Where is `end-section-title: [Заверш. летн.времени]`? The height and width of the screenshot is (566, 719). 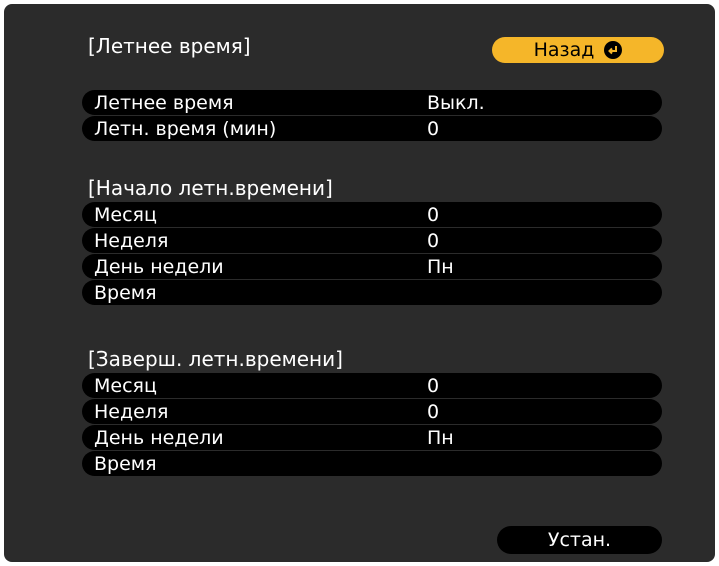 end-section-title: [Заверш. летн.времени] is located at coordinates (215, 359).